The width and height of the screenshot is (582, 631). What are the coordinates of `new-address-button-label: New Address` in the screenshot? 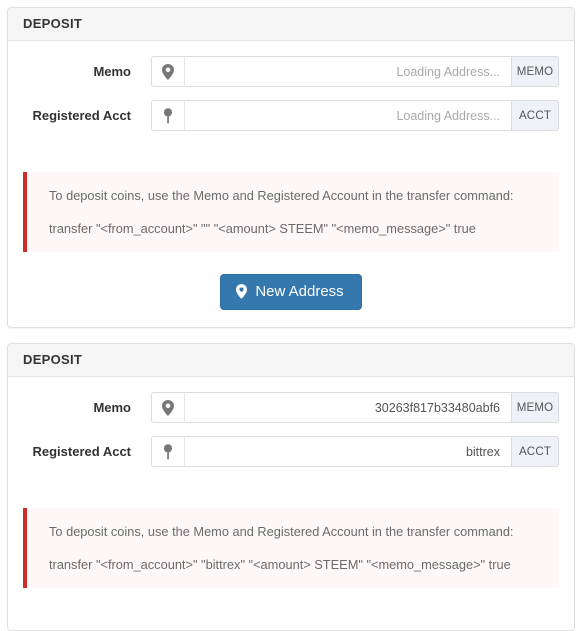 It's located at (299, 292).